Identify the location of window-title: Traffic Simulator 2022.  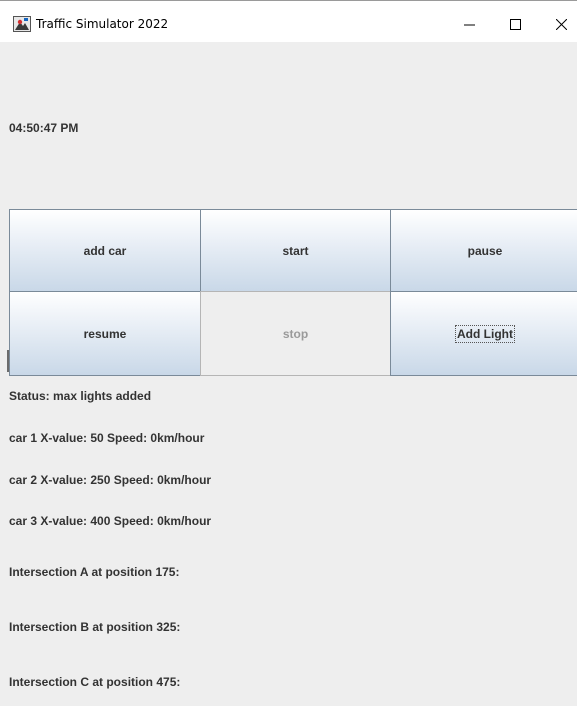
(102, 24).